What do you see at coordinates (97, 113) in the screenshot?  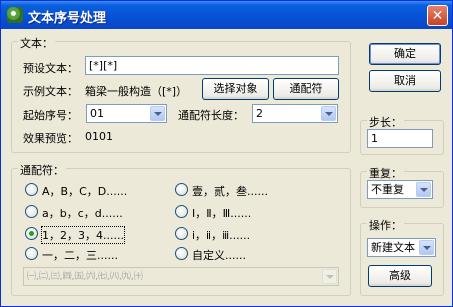 I see `start-number-value: 01` at bounding box center [97, 113].